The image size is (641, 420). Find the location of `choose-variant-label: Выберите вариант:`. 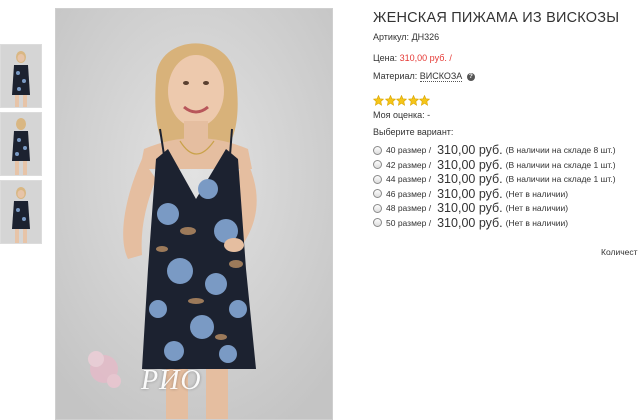

choose-variant-label: Выберите вариант: is located at coordinates (413, 132).